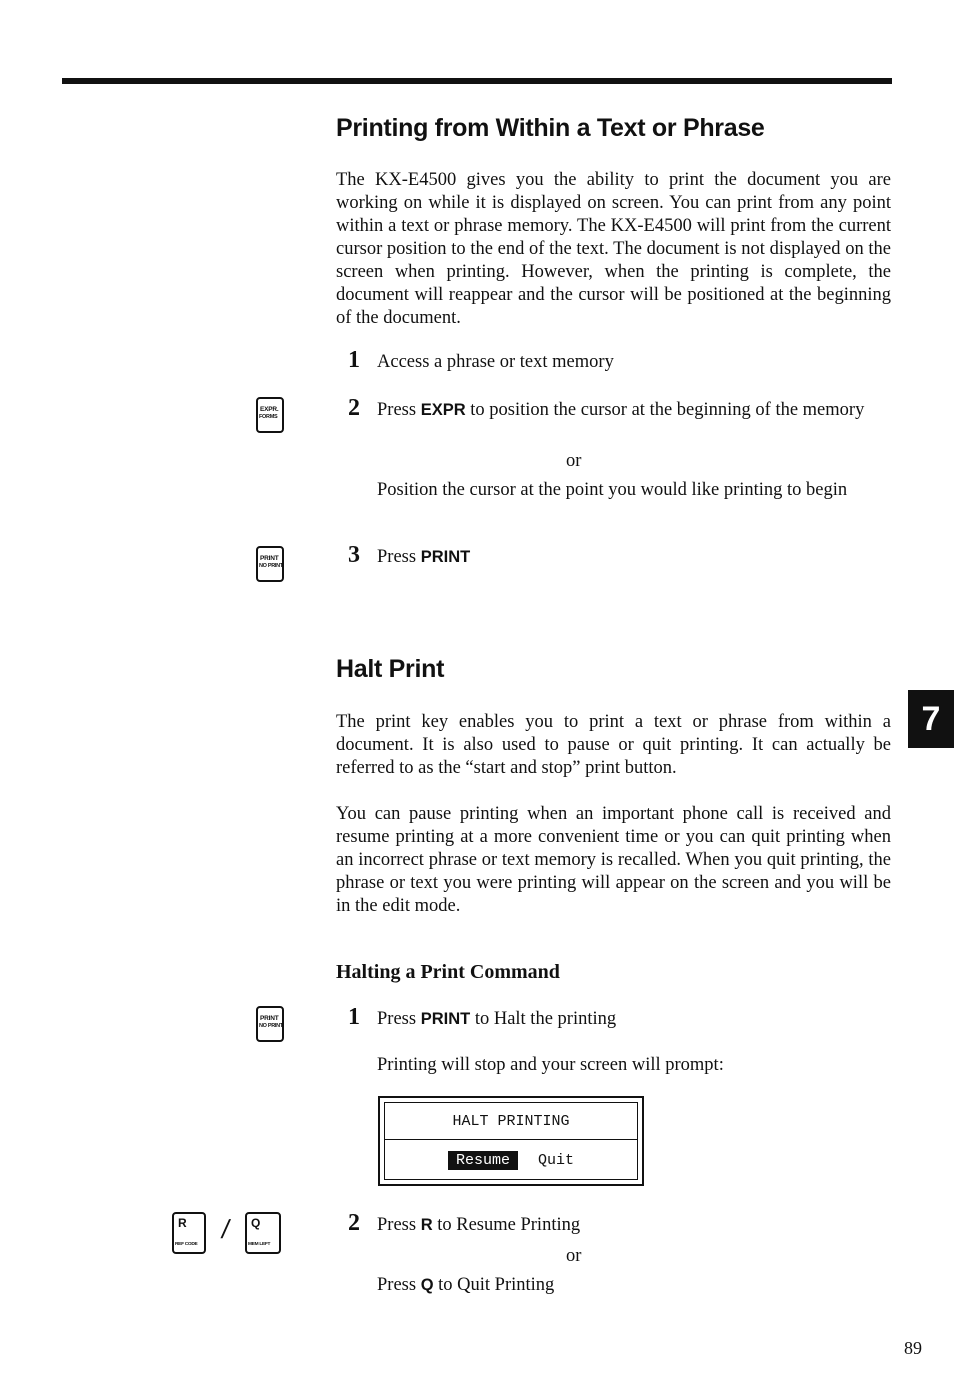 Image resolution: width=954 pixels, height=1379 pixels. What do you see at coordinates (634, 1285) in the screenshot?
I see `alternative-step: Press Q to Quit Printing` at bounding box center [634, 1285].